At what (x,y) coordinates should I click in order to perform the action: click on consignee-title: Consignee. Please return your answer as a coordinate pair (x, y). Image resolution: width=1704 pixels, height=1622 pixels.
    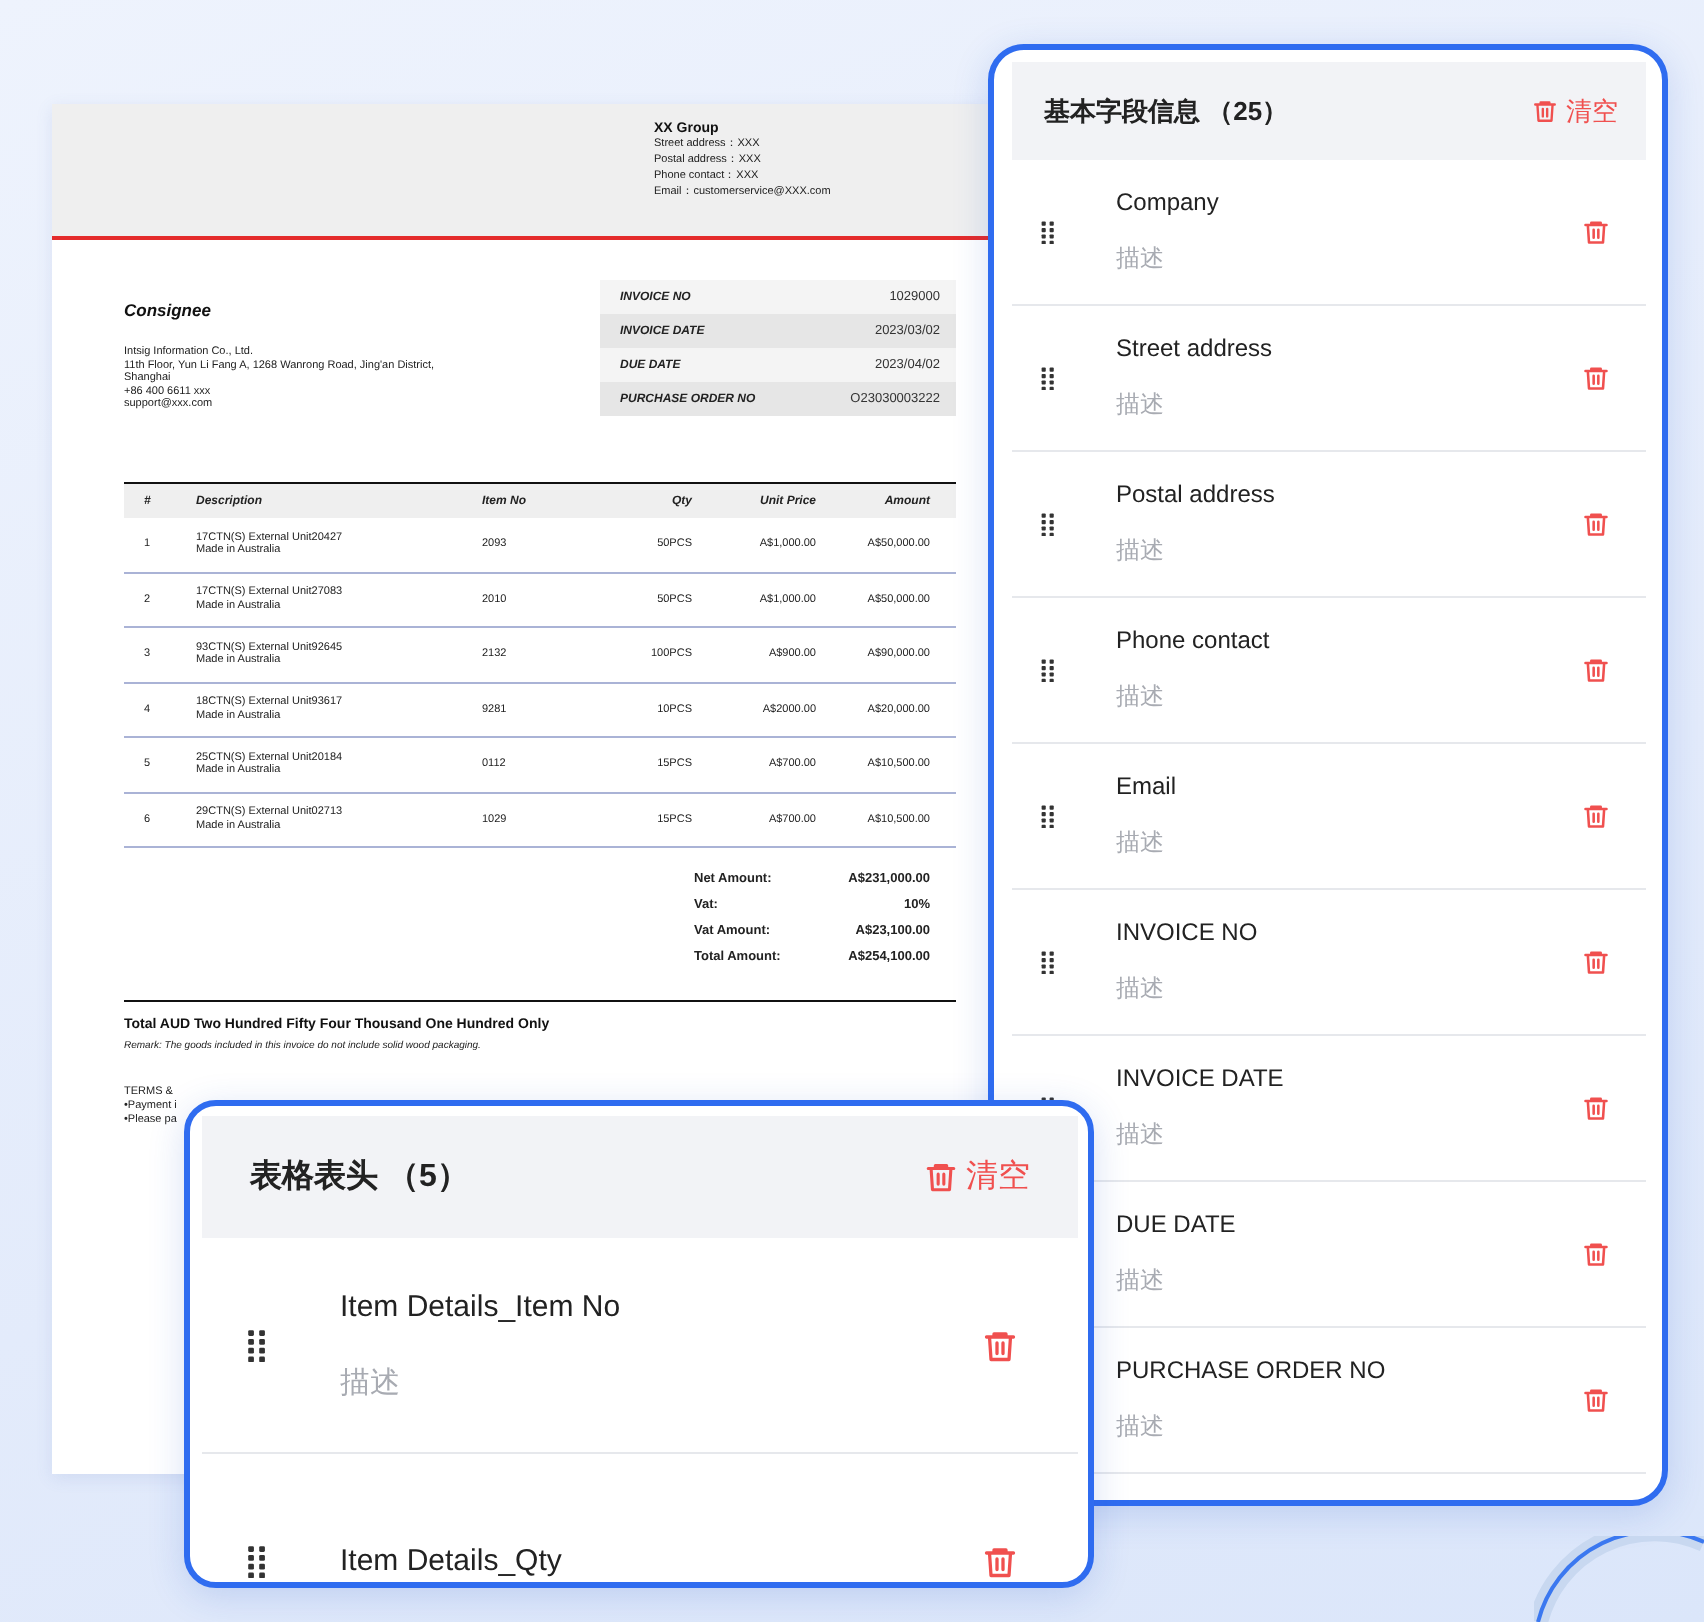
    Looking at the image, I should click on (168, 310).